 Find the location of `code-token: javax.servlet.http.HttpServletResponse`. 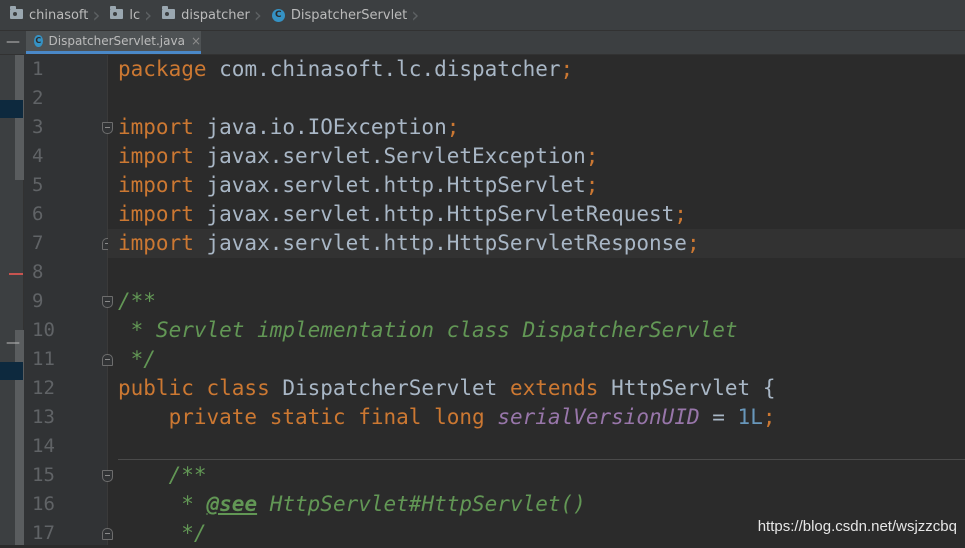

code-token: javax.servlet.http.HttpServletResponse is located at coordinates (440, 243).